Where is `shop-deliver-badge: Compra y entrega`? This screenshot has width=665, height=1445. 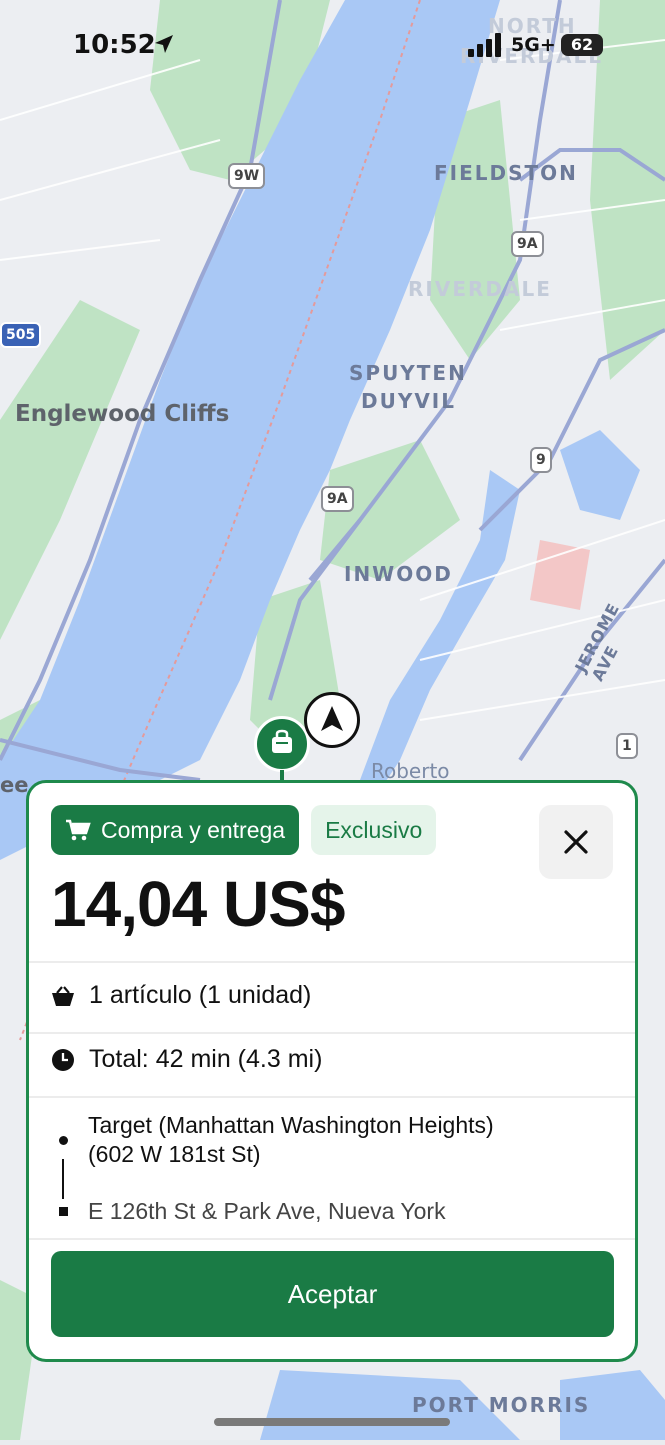 shop-deliver-badge: Compra y entrega is located at coordinates (175, 830).